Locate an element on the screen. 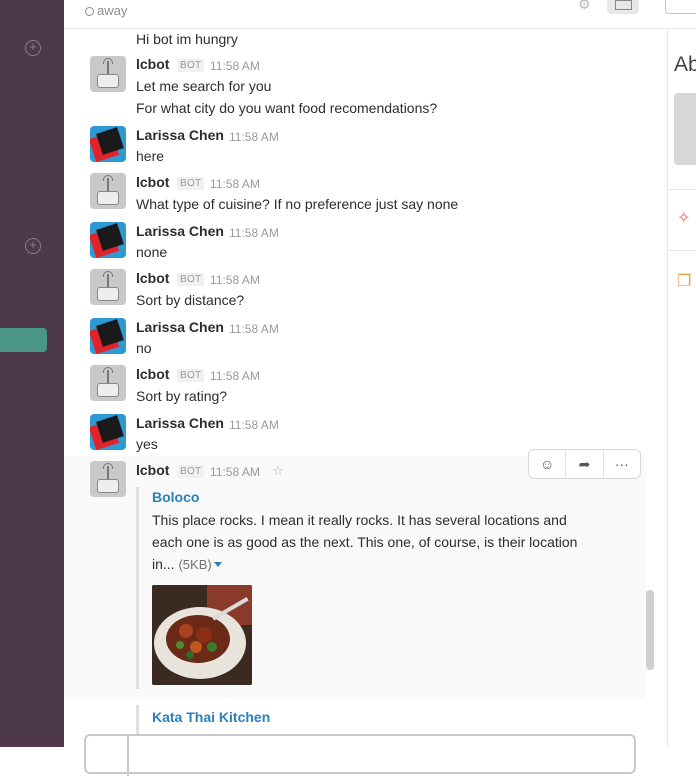 The height and width of the screenshot is (776, 696). message-text: Sort by distance? is located at coordinates (190, 300).